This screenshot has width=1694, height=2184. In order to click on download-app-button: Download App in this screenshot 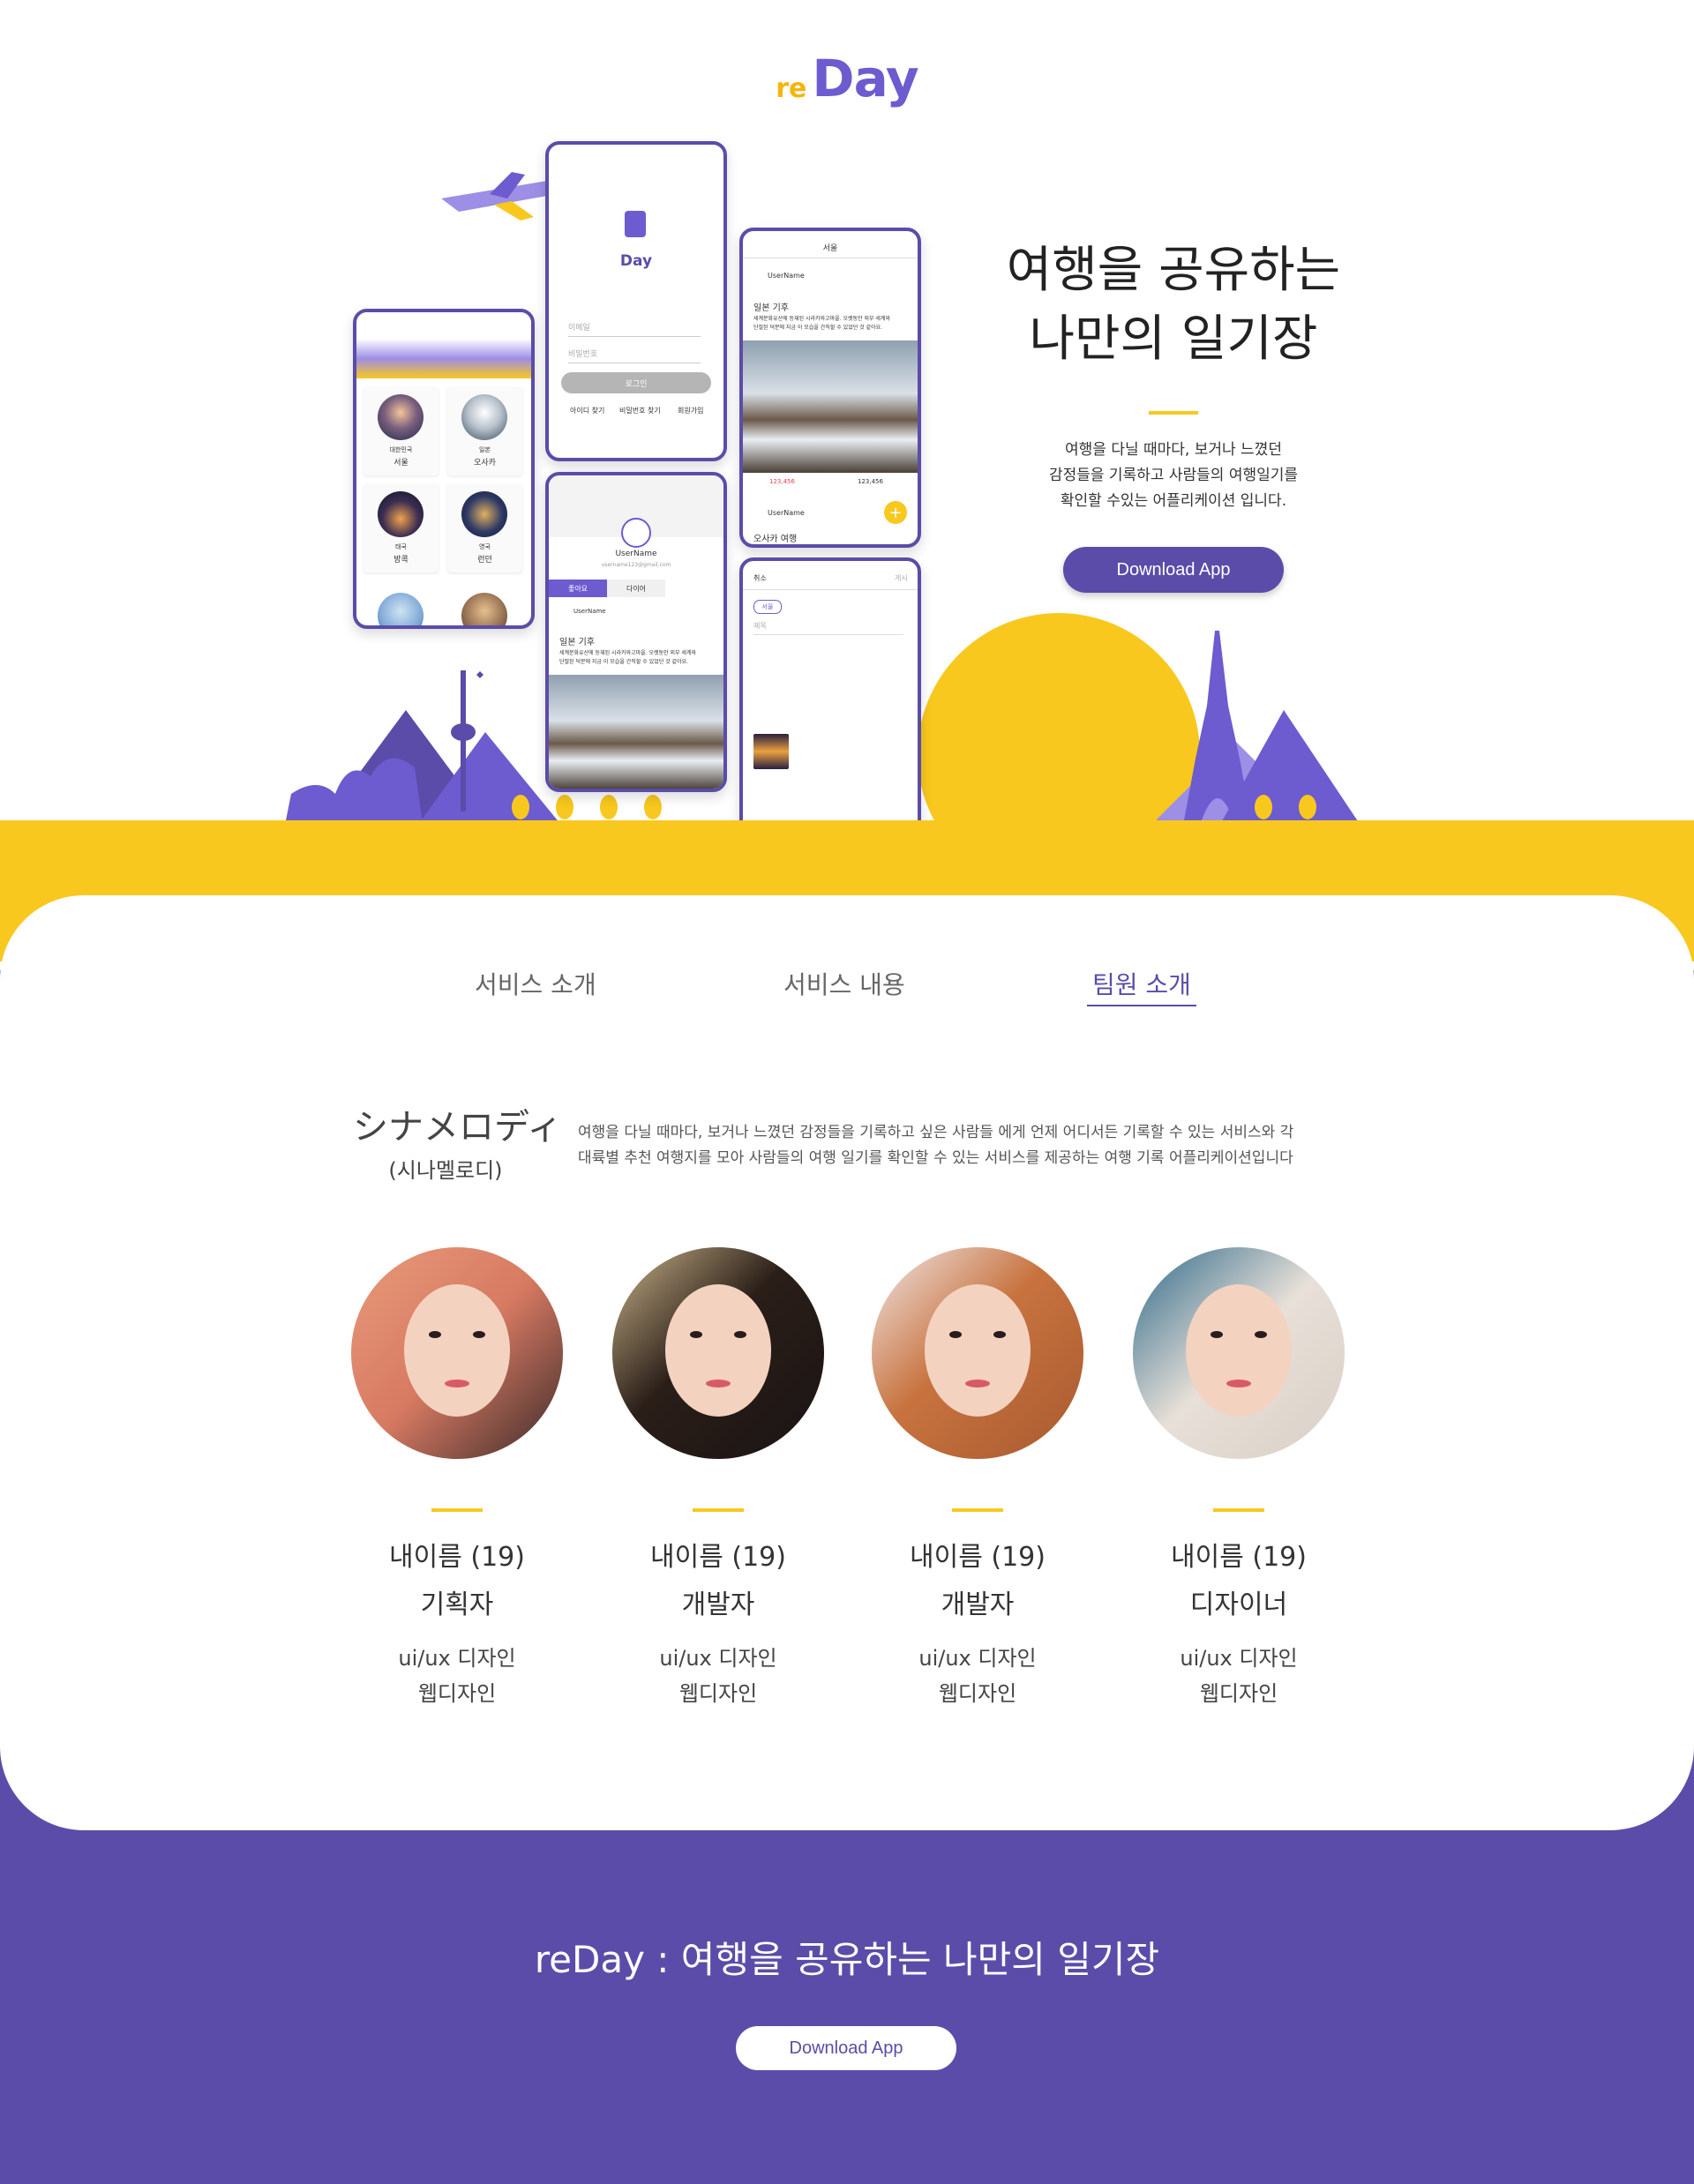, I will do `click(1174, 570)`.